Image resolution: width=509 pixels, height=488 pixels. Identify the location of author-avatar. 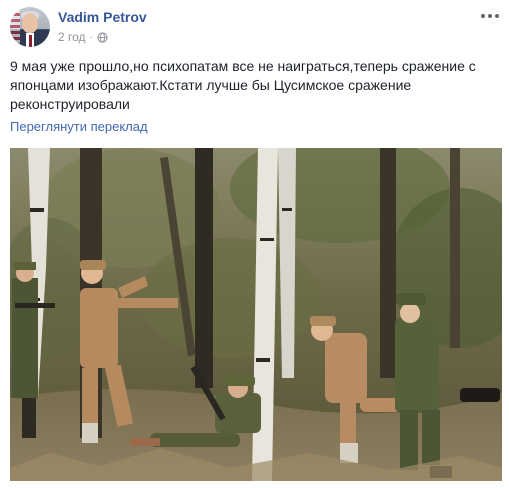
(30, 27).